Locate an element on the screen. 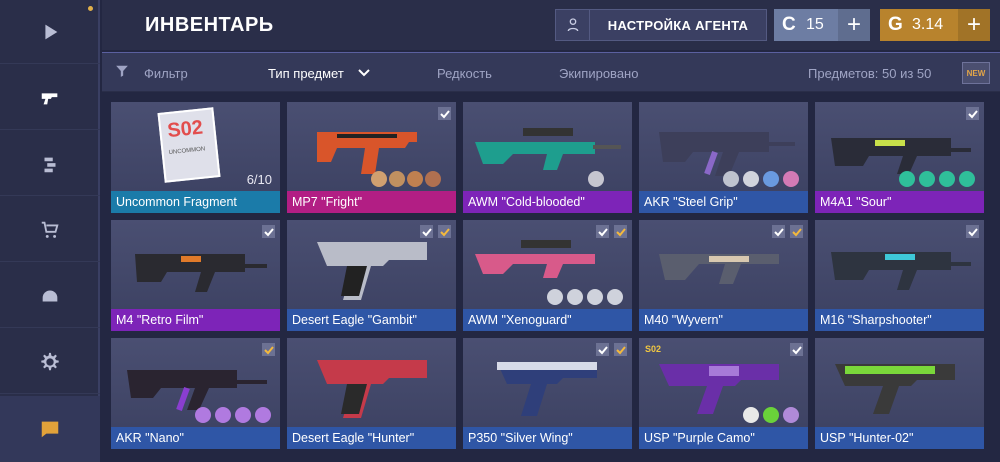 The image size is (1000, 462). item-name: M4 "Retro Film" is located at coordinates (195, 320).